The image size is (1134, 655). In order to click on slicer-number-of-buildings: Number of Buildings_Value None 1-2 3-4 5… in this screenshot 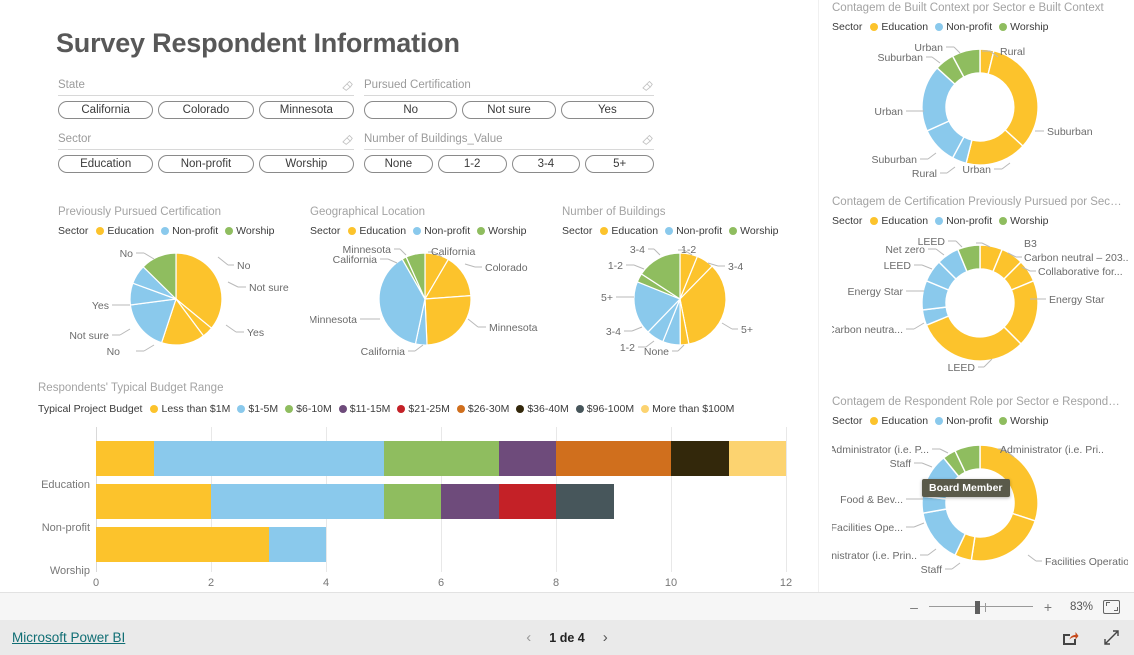, I will do `click(509, 153)`.